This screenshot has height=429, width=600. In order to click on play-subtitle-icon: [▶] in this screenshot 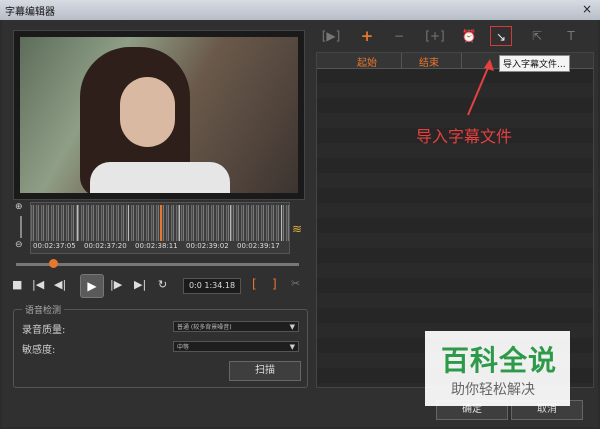, I will do `click(331, 36)`.